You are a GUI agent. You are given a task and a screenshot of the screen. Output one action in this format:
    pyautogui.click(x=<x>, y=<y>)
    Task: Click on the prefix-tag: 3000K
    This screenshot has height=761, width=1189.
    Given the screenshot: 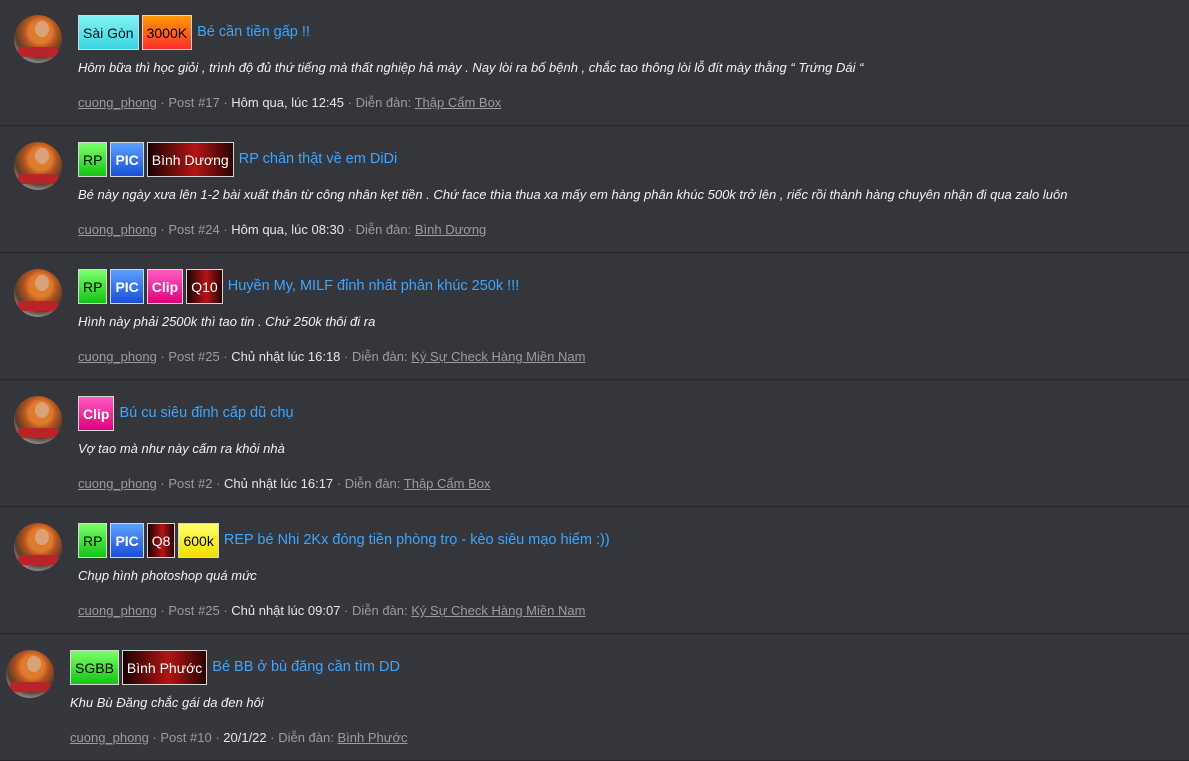 What is the action you would take?
    pyautogui.click(x=167, y=32)
    